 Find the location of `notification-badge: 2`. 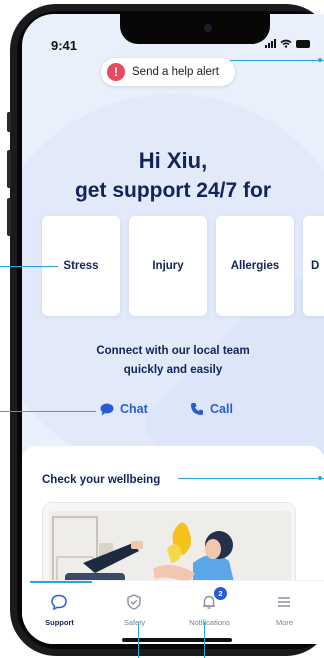

notification-badge: 2 is located at coordinates (220, 593).